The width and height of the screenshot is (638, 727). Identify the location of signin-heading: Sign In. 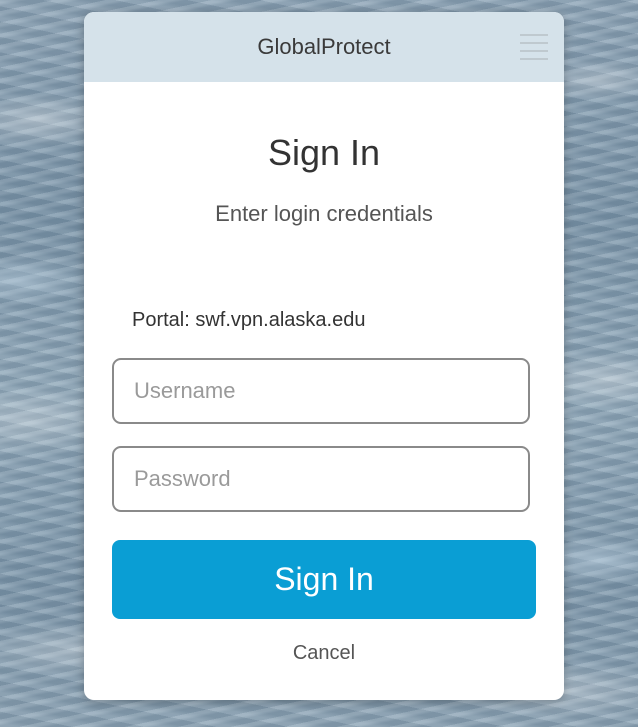
(324, 152).